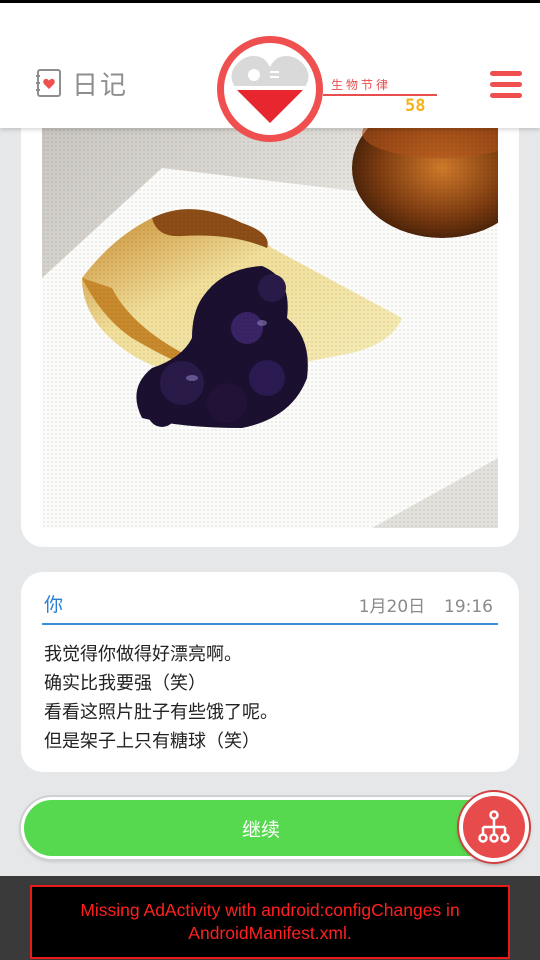  Describe the element at coordinates (270, 624) in the screenshot. I see `message-divider` at that location.